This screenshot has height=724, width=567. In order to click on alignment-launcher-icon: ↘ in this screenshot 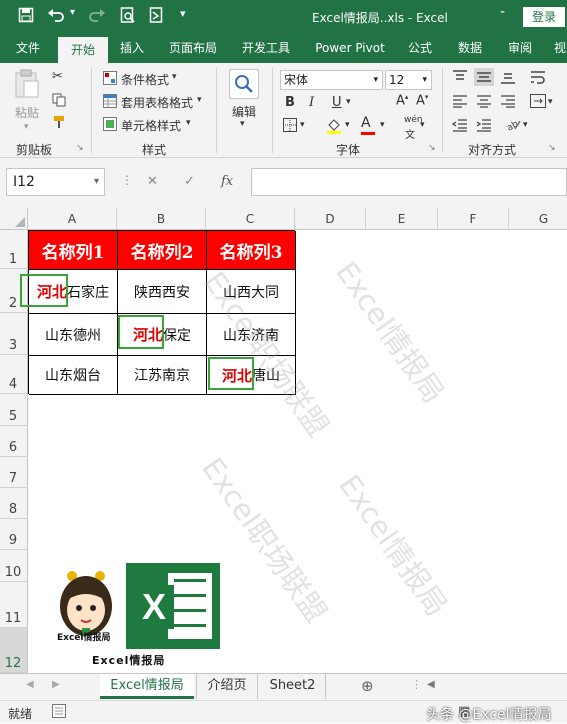, I will do `click(552, 148)`.